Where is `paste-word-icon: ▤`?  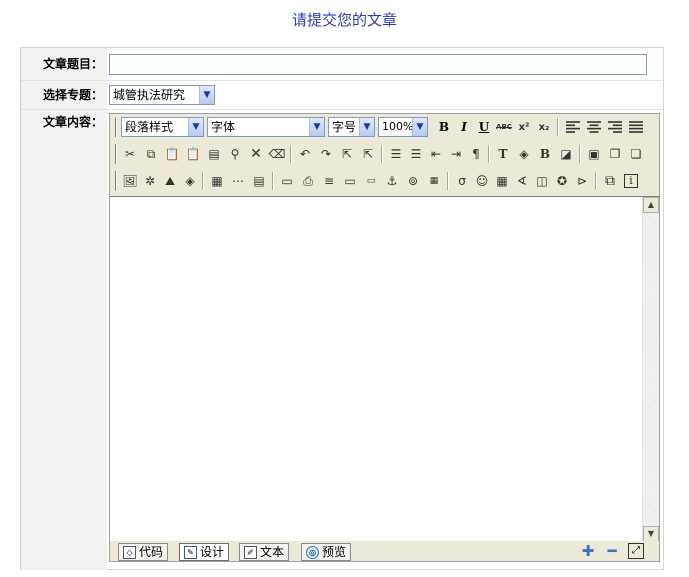 paste-word-icon: ▤ is located at coordinates (214, 154).